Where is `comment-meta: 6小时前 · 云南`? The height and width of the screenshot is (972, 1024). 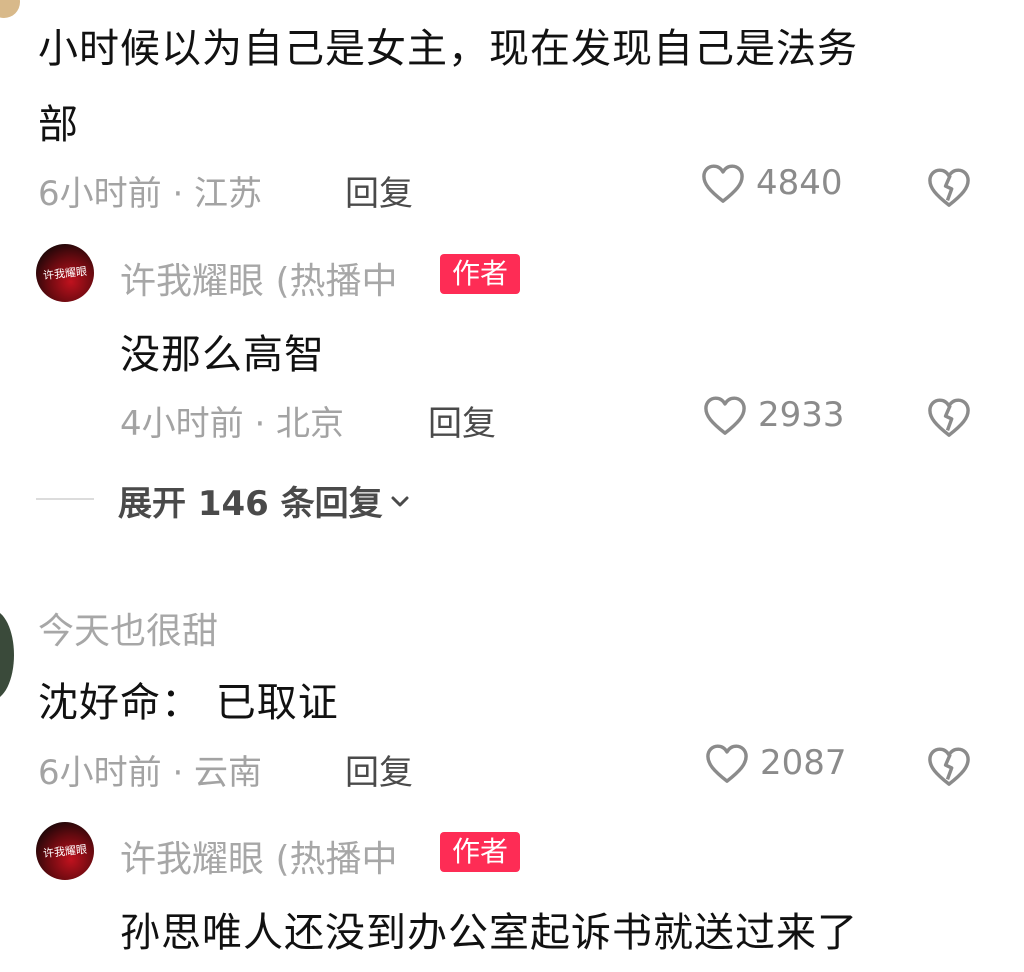 comment-meta: 6小时前 · 云南 is located at coordinates (150, 773).